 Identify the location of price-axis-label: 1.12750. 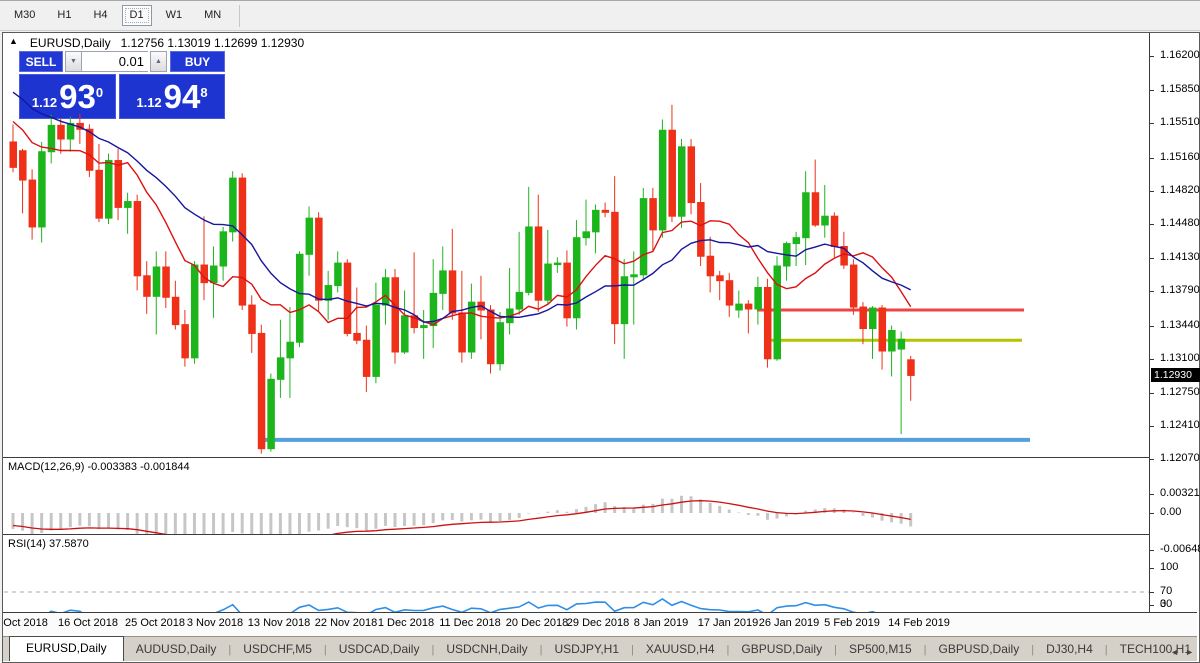
(1180, 392).